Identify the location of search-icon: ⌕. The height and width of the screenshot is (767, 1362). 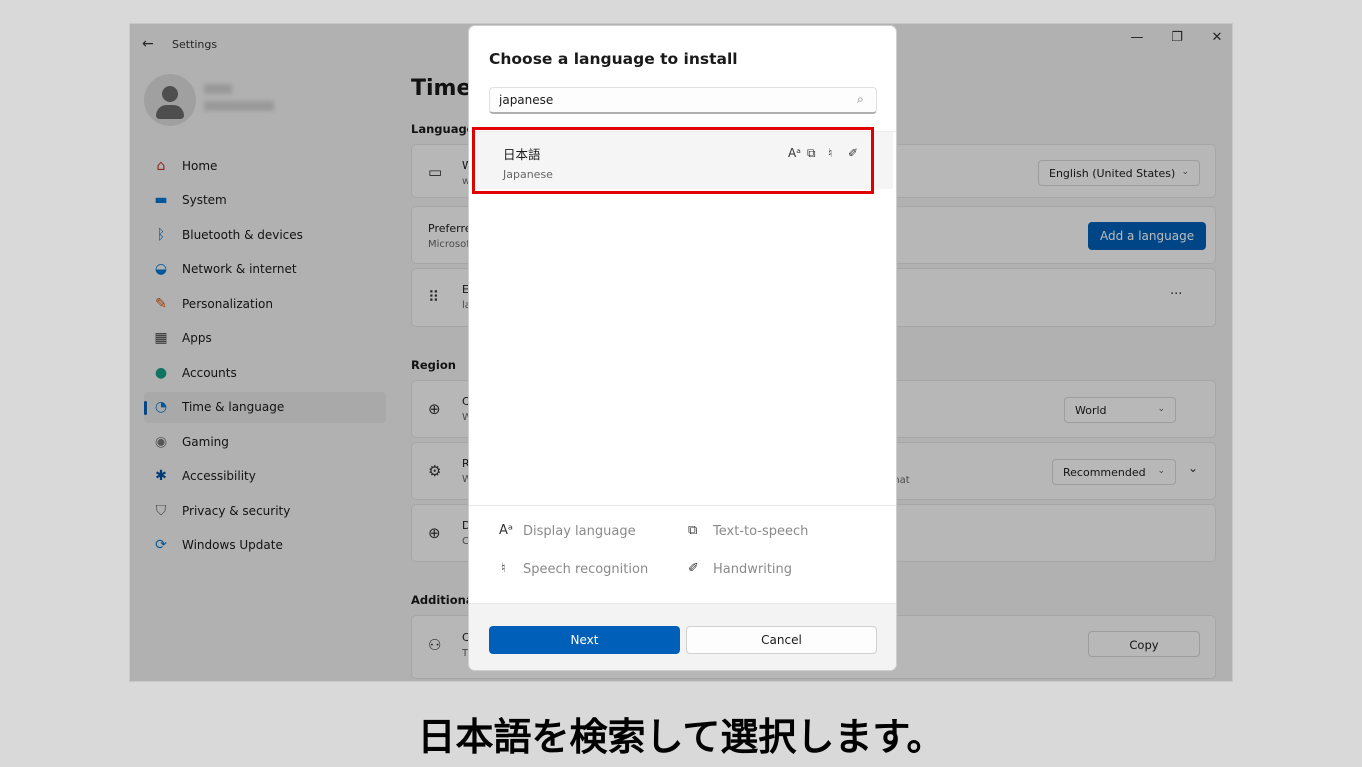
(860, 99).